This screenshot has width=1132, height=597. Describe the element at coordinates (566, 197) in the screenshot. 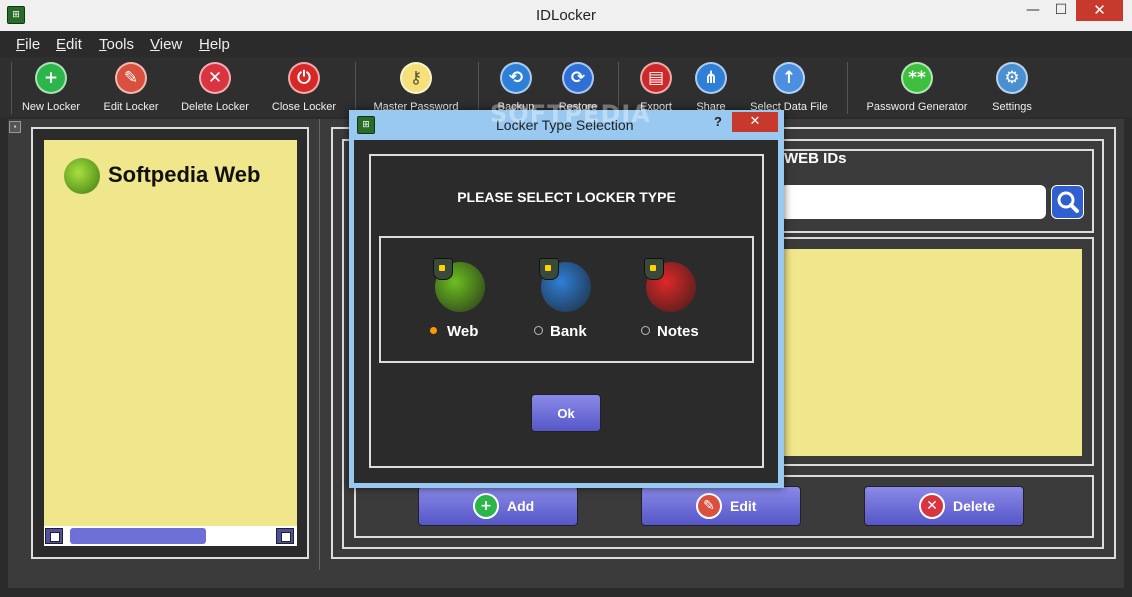

I see `dialog-heading: PLEASE SELECT LOCKER TYPE` at that location.